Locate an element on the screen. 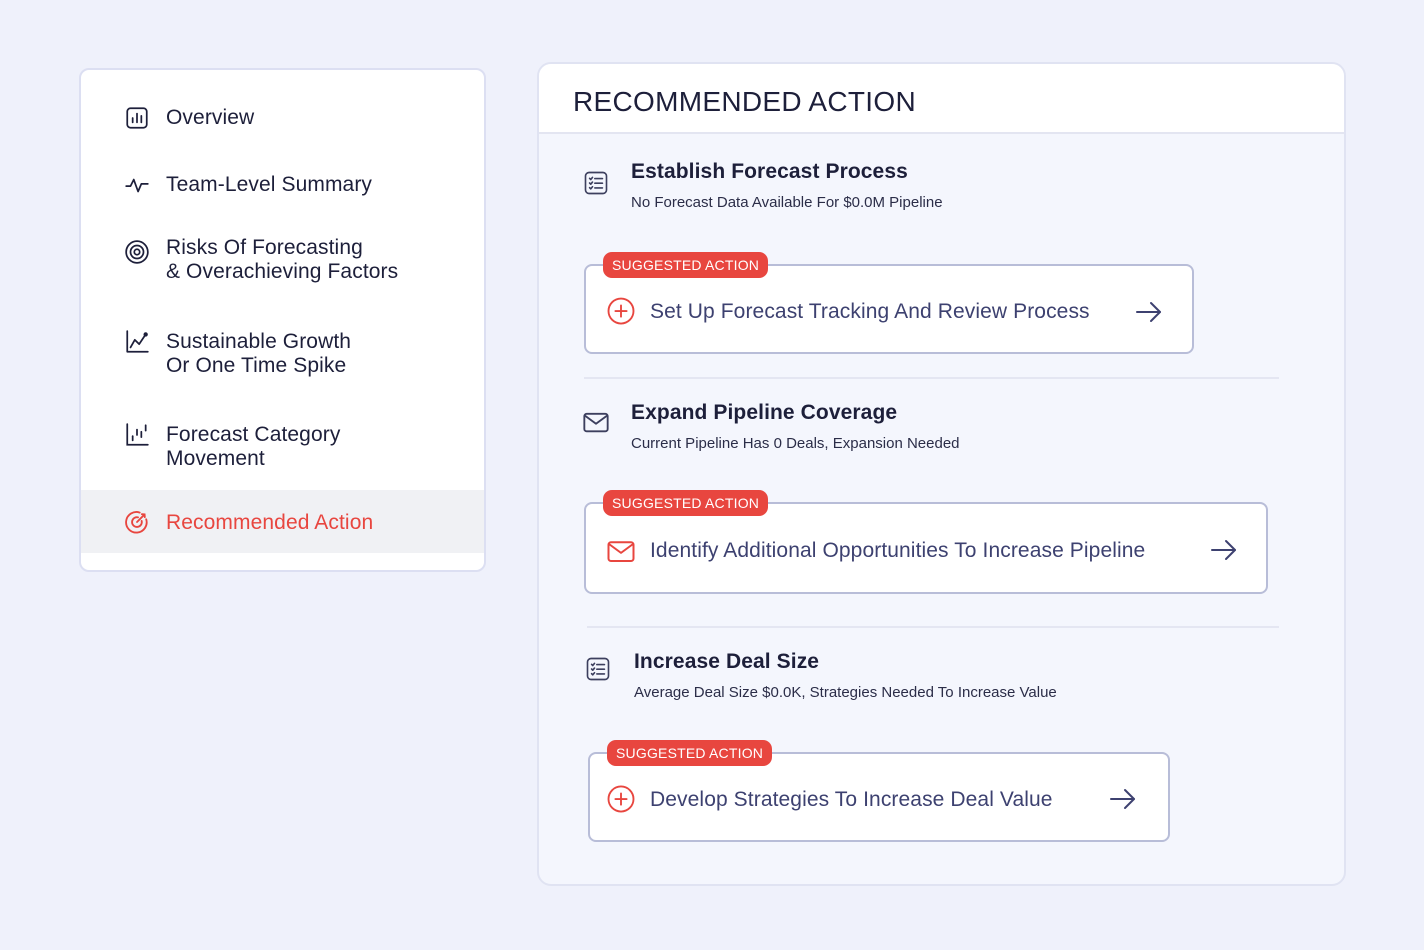  target-icon is located at coordinates (137, 252).